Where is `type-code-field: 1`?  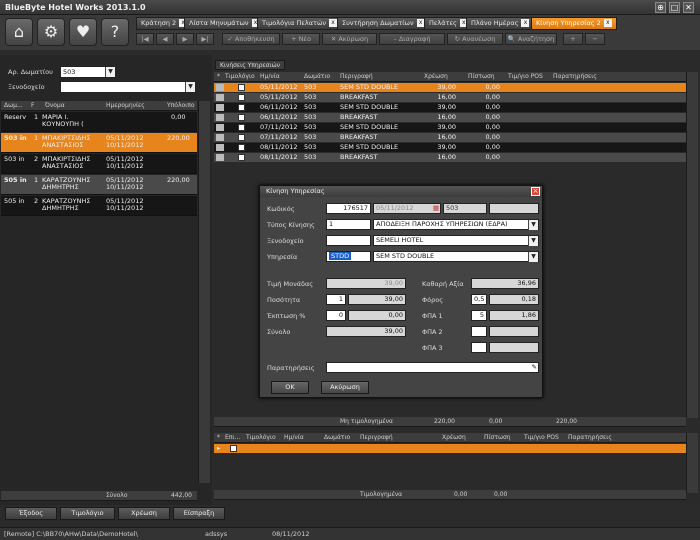
type-code-field: 1 is located at coordinates (348, 224).